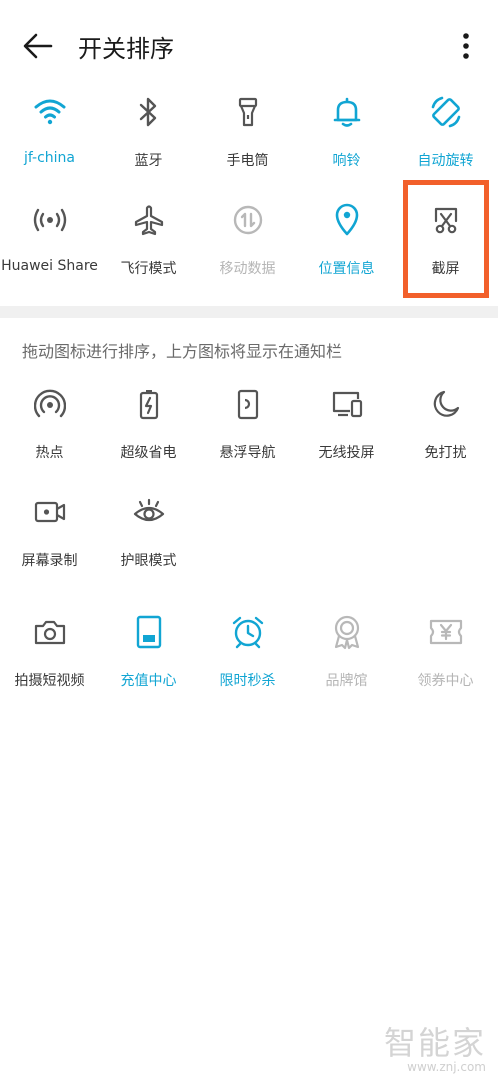  What do you see at coordinates (247, 453) in the screenshot?
I see `tile-label: 悬浮导航` at bounding box center [247, 453].